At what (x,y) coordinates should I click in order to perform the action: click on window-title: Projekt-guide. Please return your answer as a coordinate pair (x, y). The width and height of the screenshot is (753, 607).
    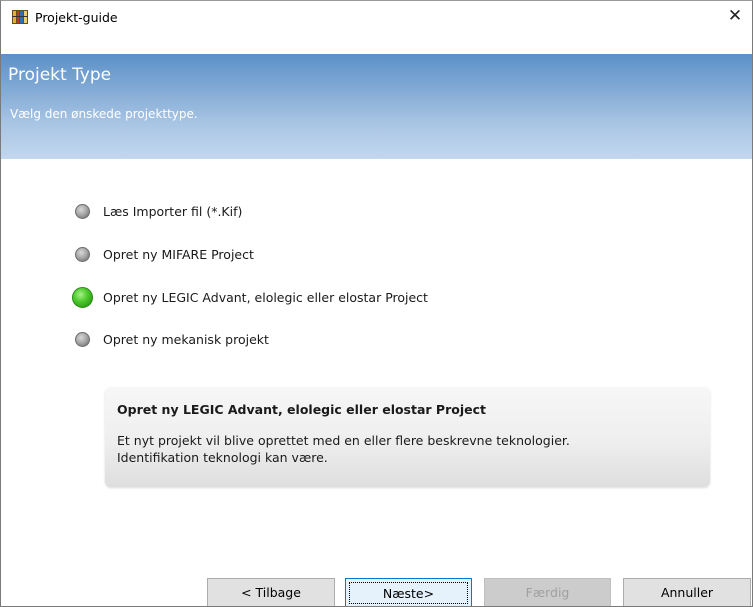
    Looking at the image, I should click on (76, 17).